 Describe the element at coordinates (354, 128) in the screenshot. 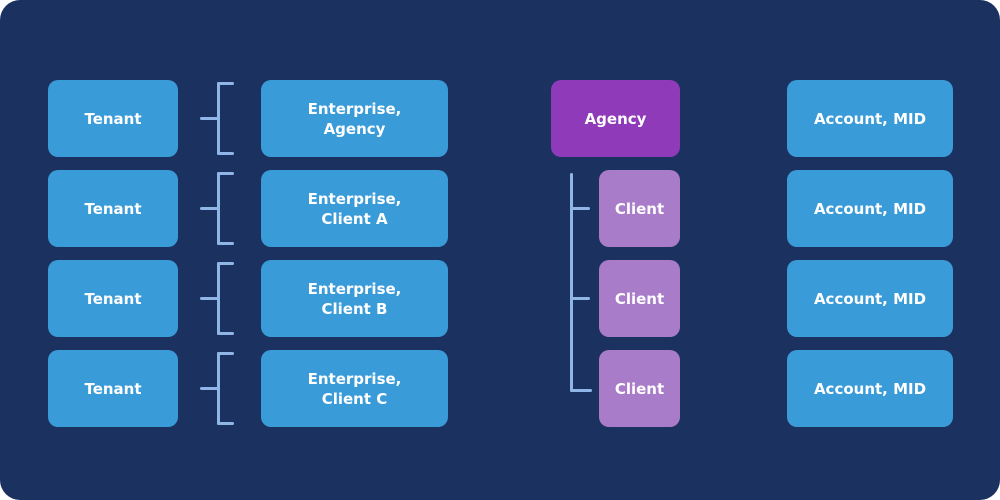

I see `enterprise-label-line2: Agency` at that location.